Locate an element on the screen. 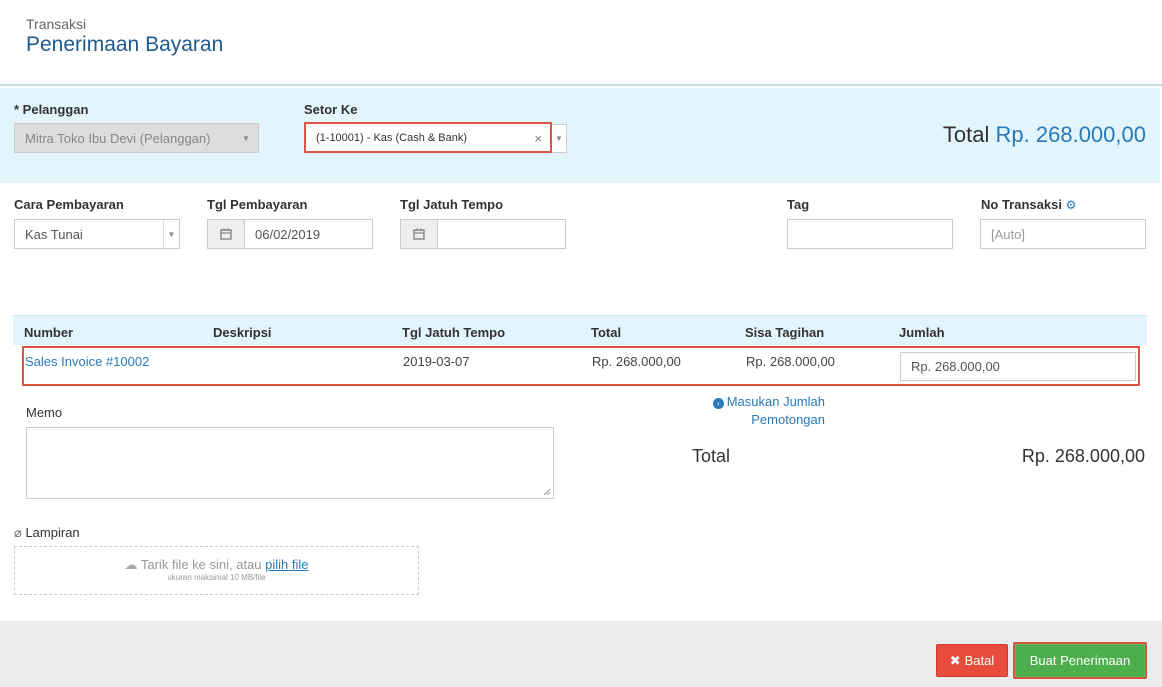  submit-button: Buat Penerimaan is located at coordinates (1080, 660).